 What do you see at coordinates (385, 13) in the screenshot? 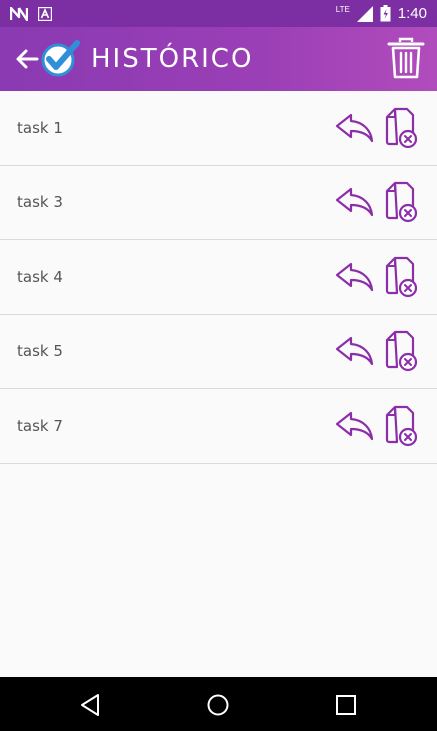
I see `battery-icon` at bounding box center [385, 13].